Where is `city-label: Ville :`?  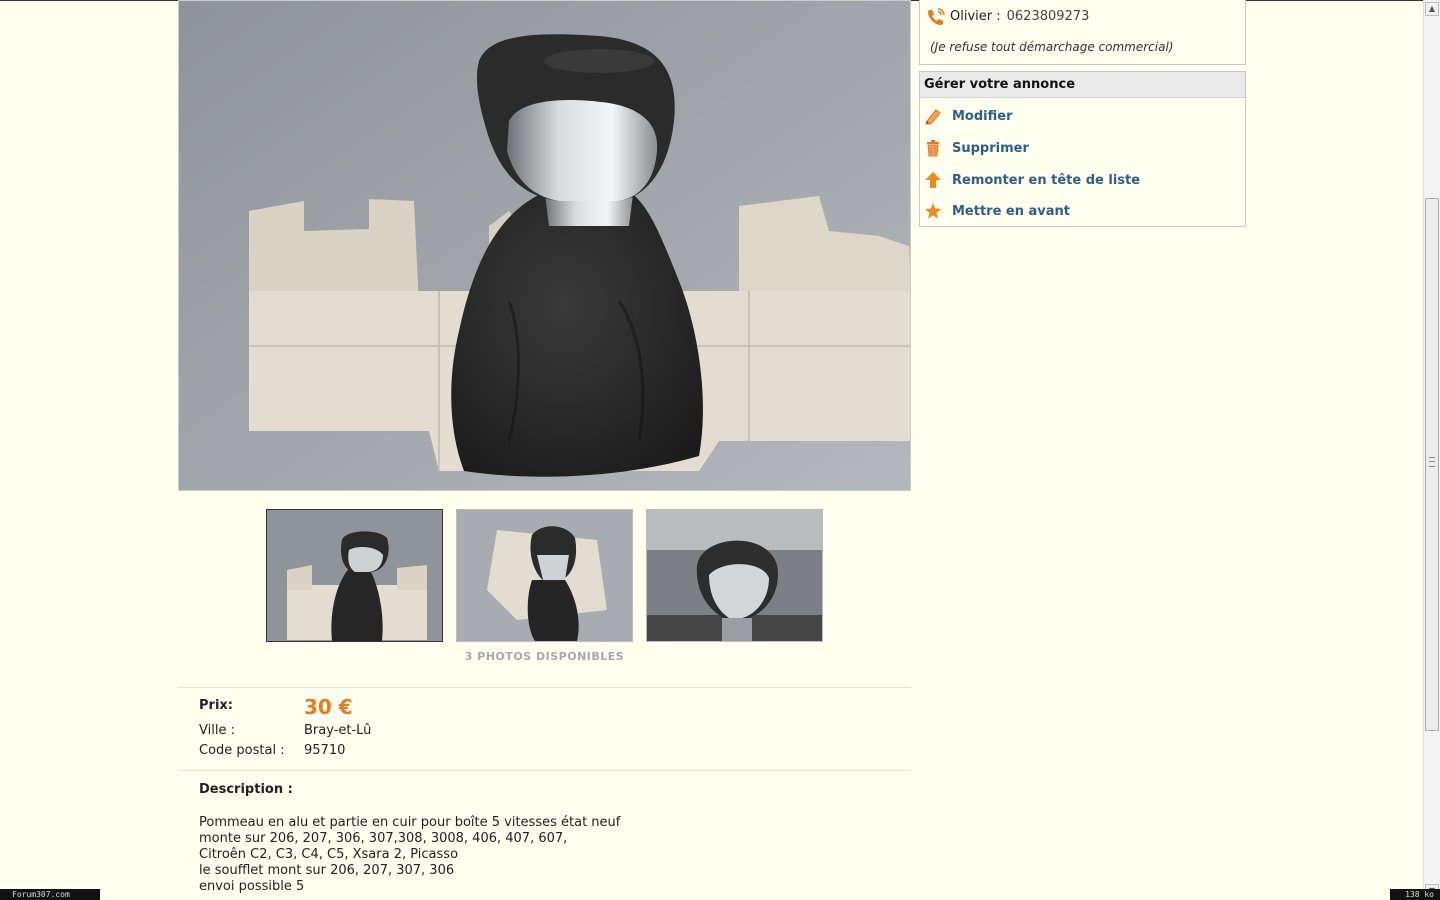 city-label: Ville : is located at coordinates (217, 730).